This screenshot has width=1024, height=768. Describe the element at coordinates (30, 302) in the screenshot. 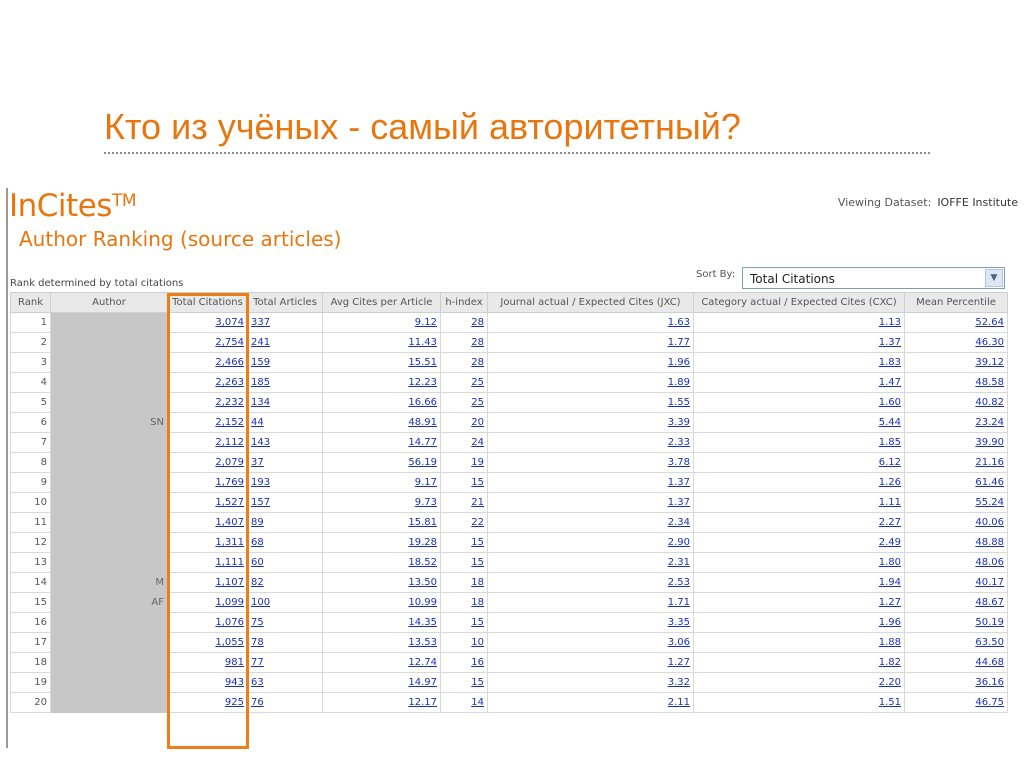

I see `column-header-rank: Rank` at that location.